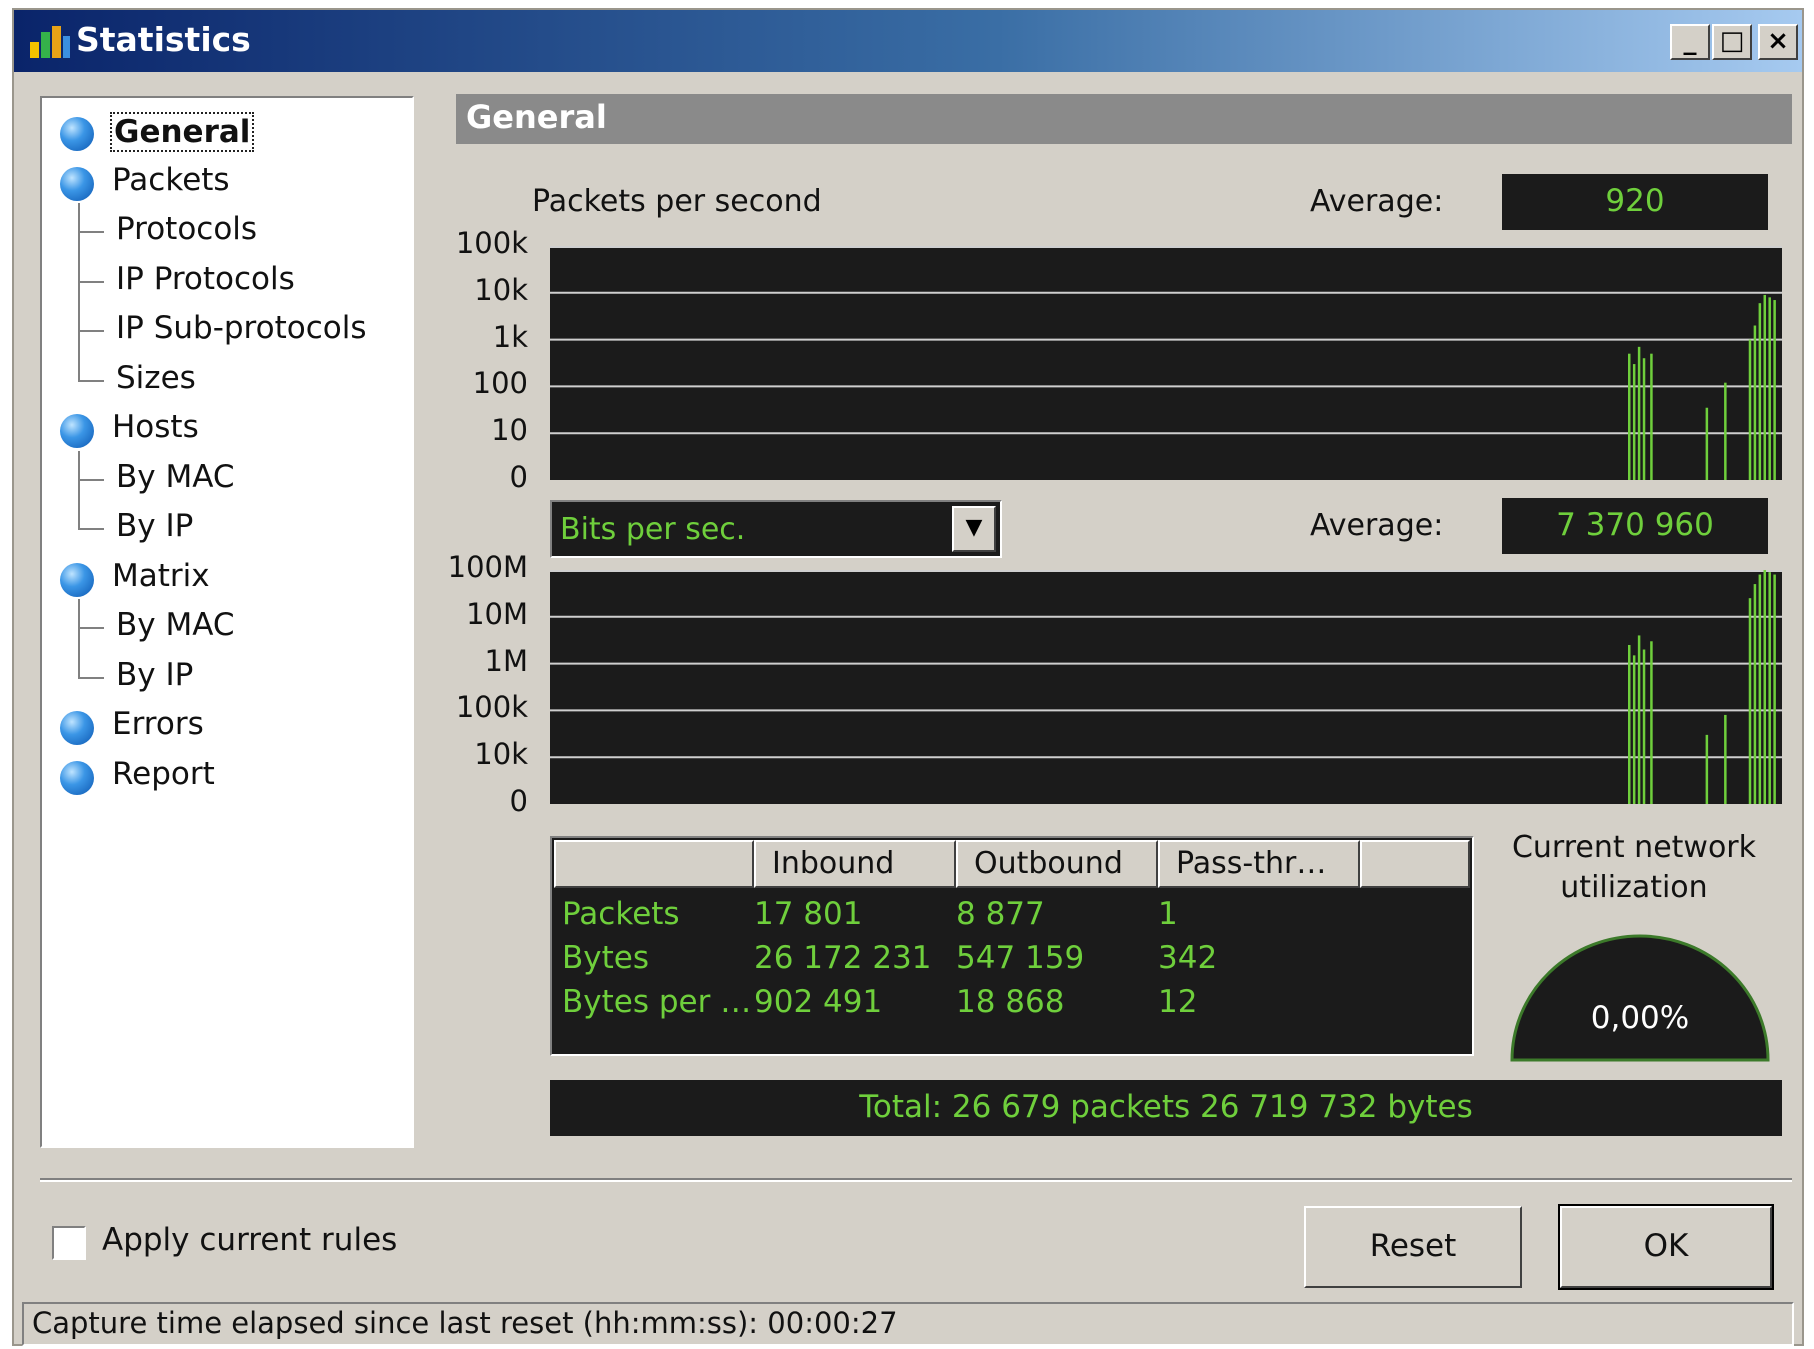 This screenshot has width=1814, height=1349. Describe the element at coordinates (227, 726) in the screenshot. I see `tree-item-errors: Errors` at that location.